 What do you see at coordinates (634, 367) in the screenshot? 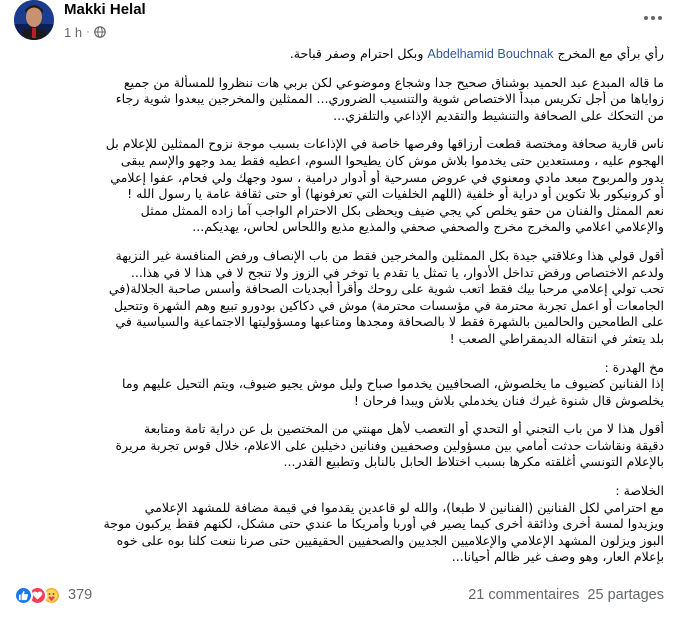
I see `post-line: مخ الهدرة :` at bounding box center [634, 367].